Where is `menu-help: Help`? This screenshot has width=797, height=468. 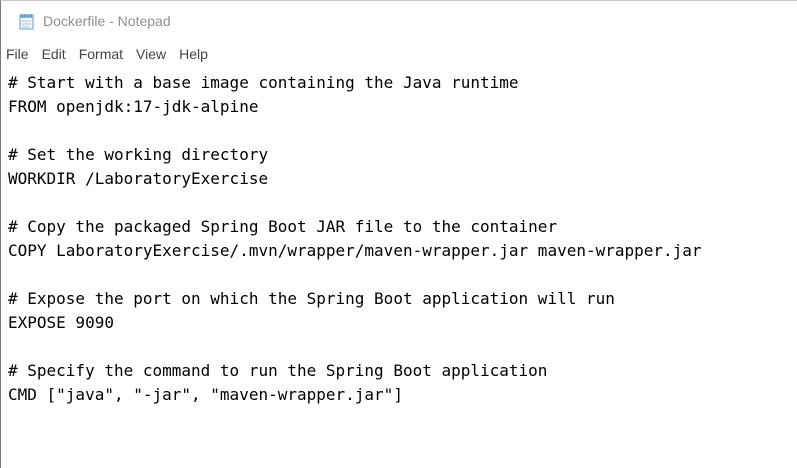 menu-help: Help is located at coordinates (192, 54).